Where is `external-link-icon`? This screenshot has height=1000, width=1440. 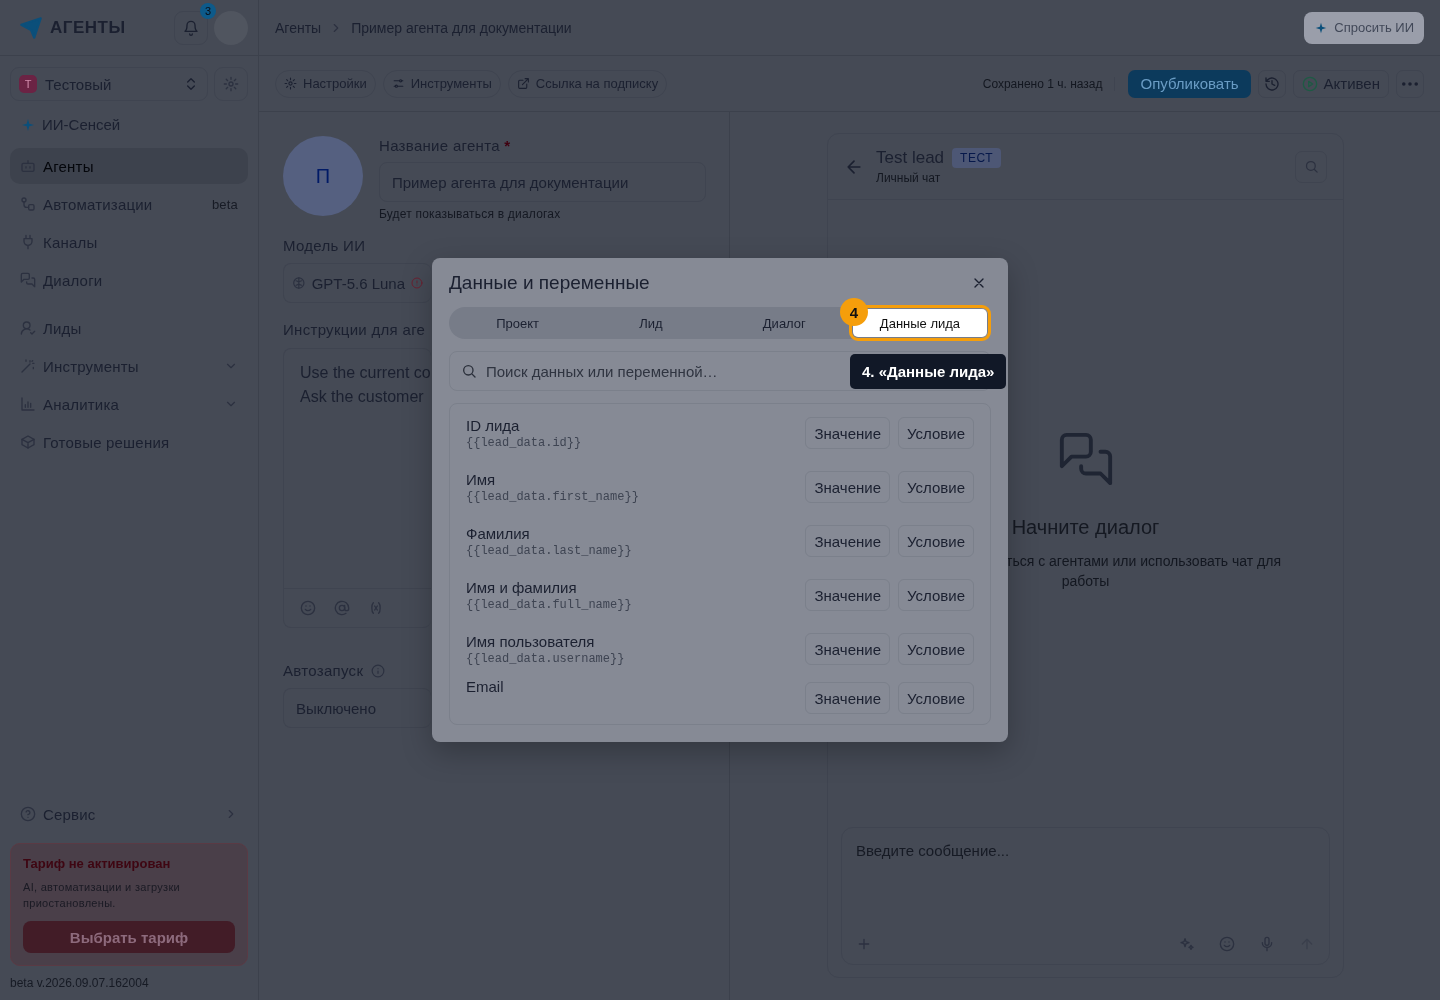
external-link-icon is located at coordinates (523, 83).